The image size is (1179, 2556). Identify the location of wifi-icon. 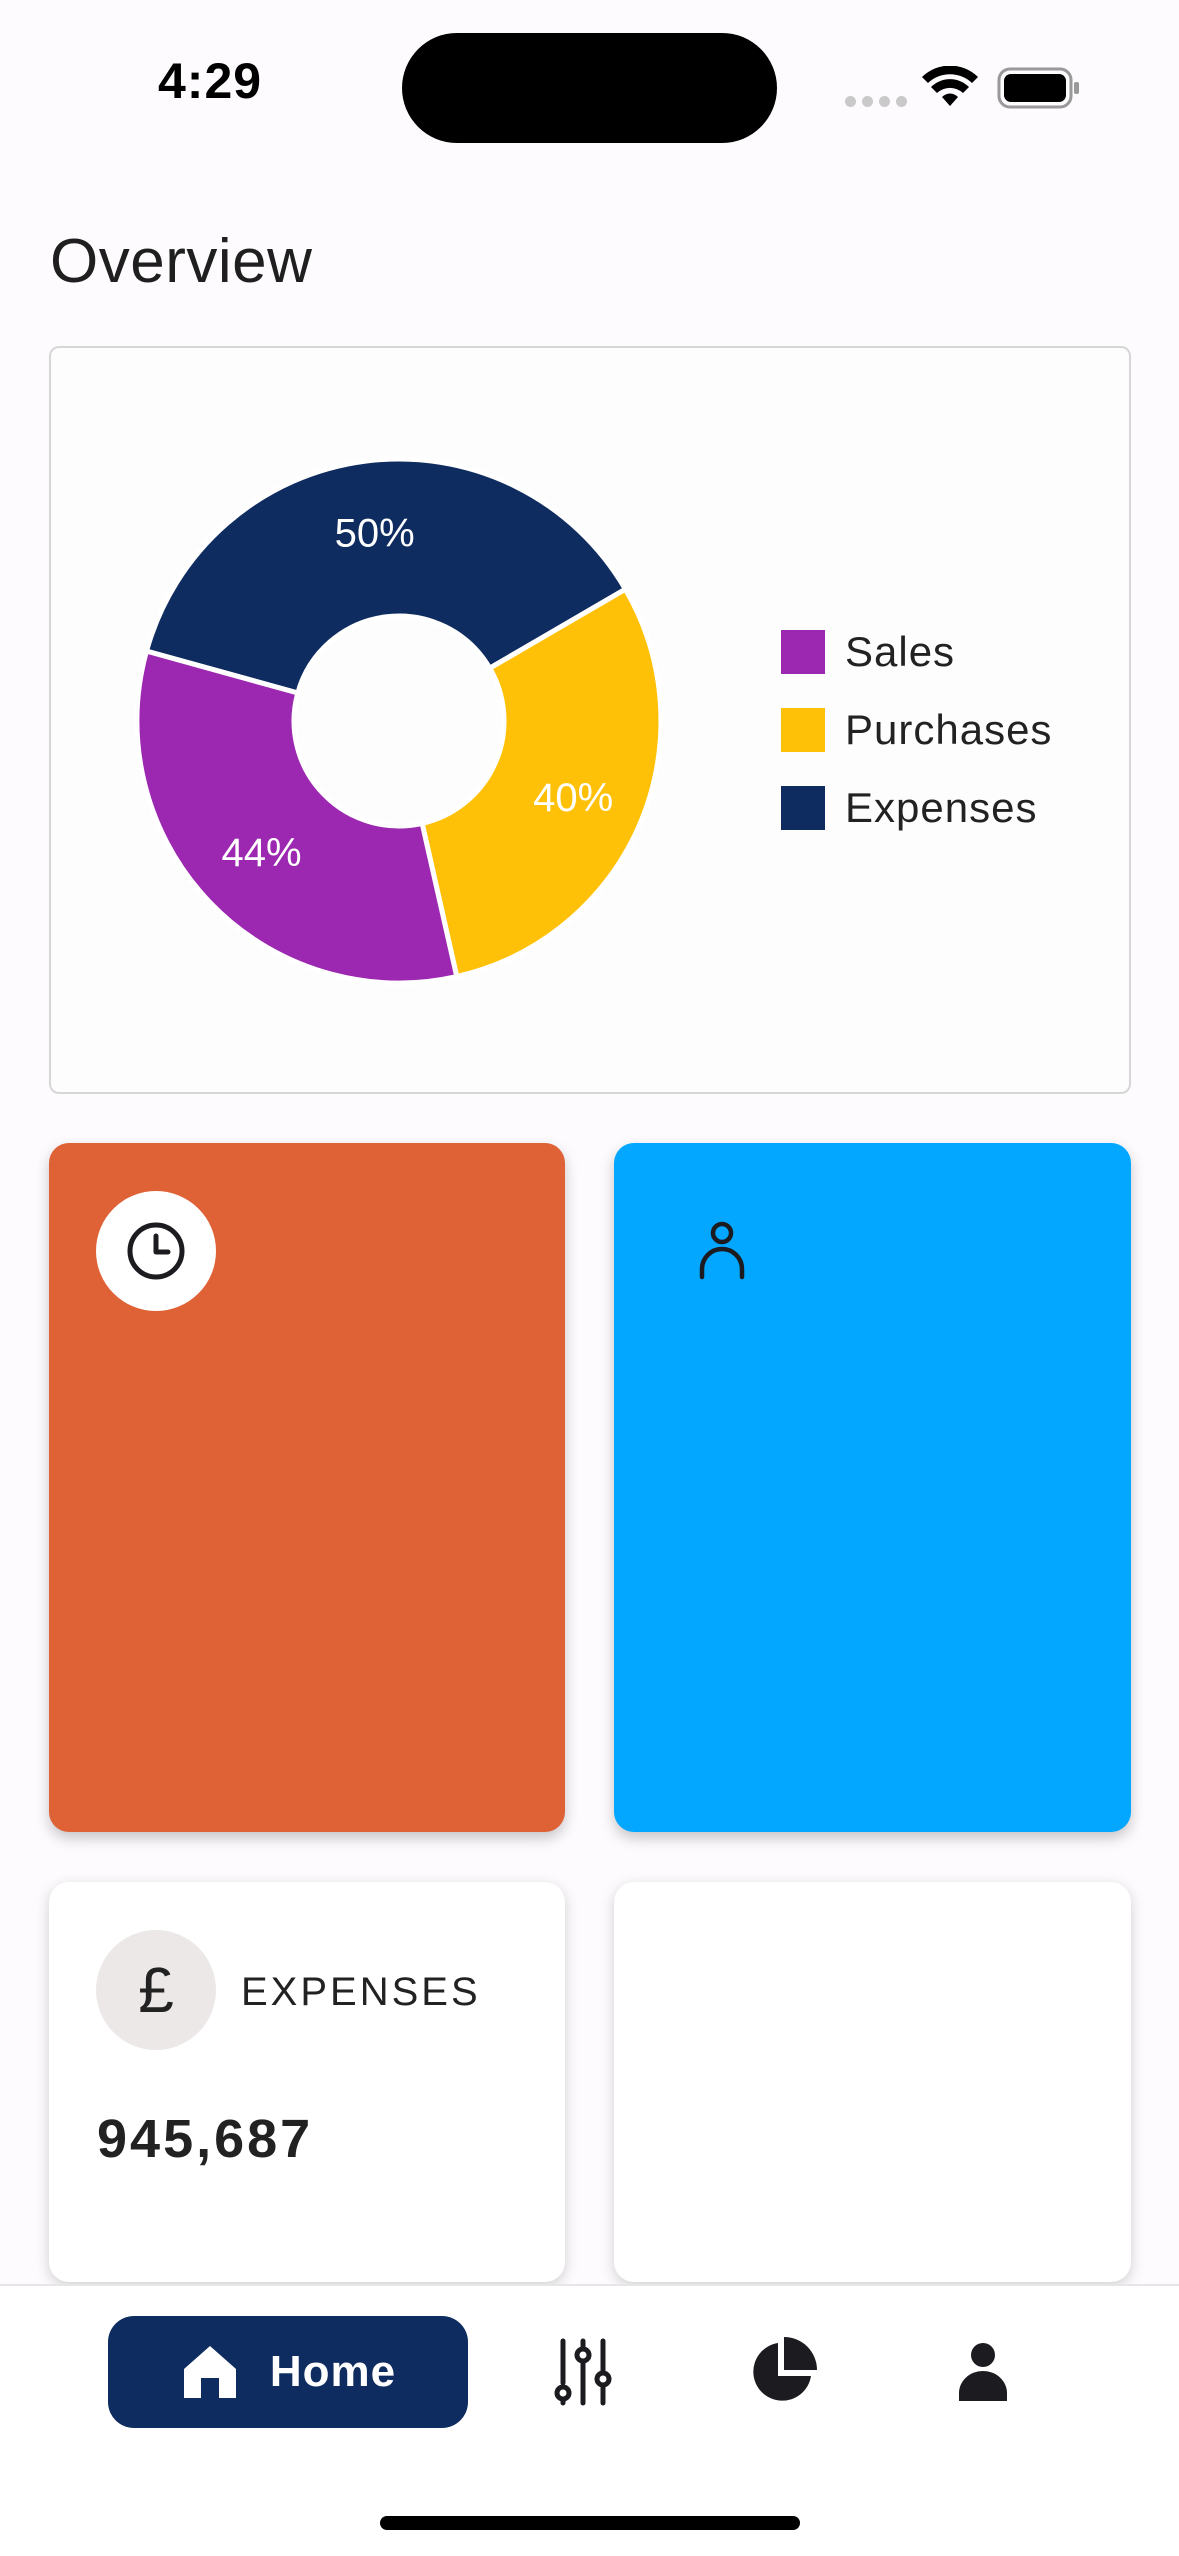
(950, 86).